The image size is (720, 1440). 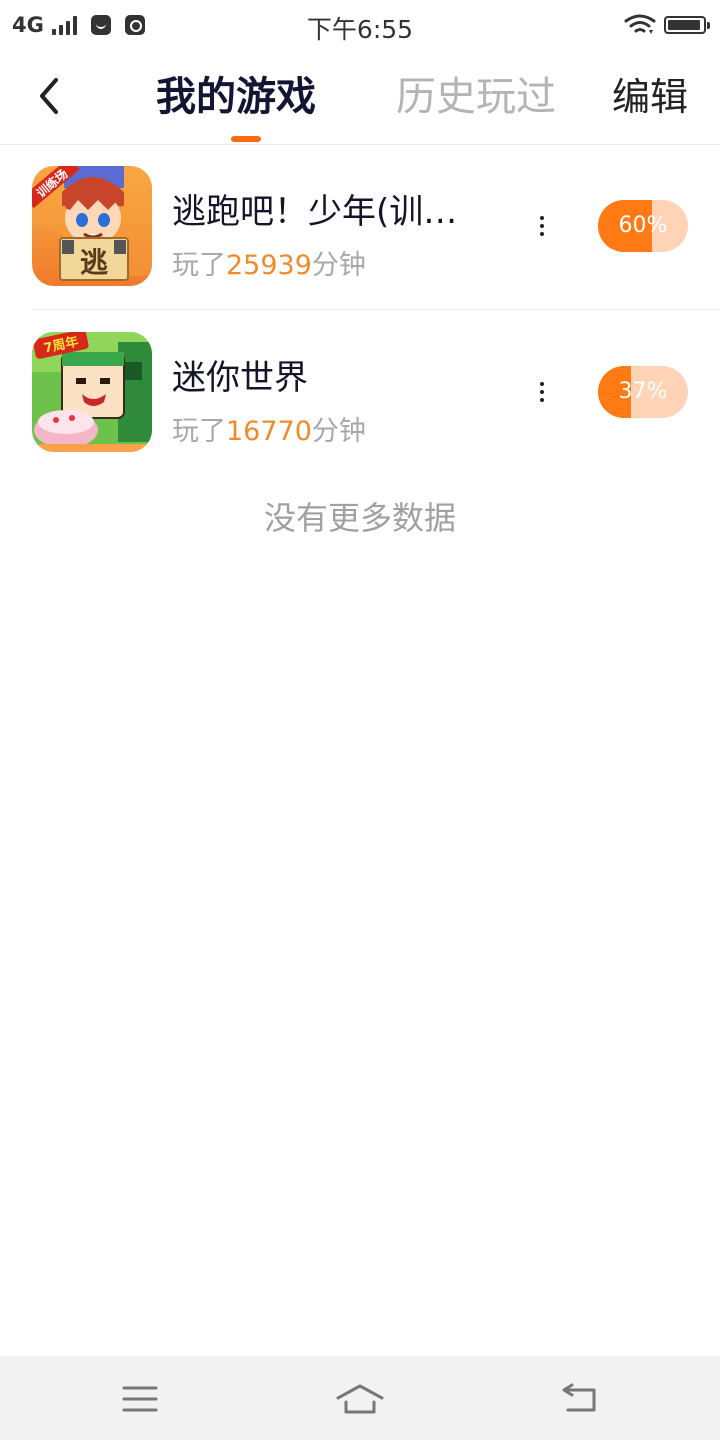 What do you see at coordinates (650, 97) in the screenshot?
I see `edit-button: 编辑` at bounding box center [650, 97].